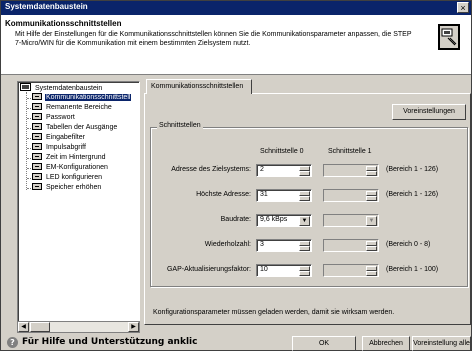 The height and width of the screenshot is (351, 472). I want to click on cancel-button: Abbrechen, so click(386, 343).